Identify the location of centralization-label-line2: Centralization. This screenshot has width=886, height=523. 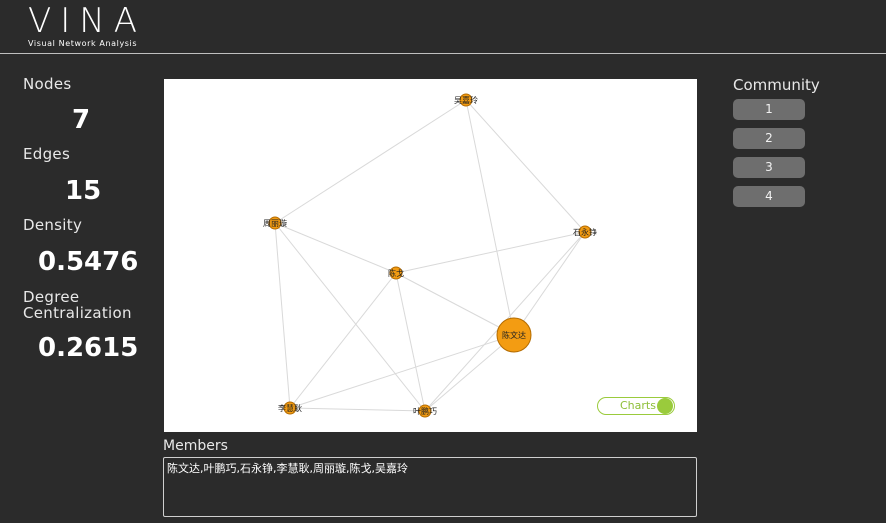
(77, 313).